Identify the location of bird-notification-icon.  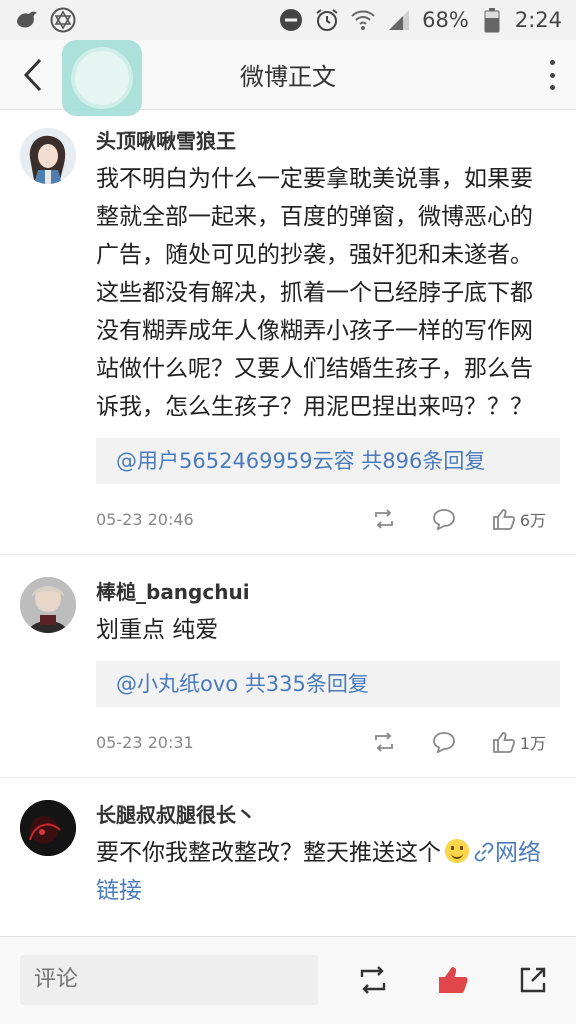
(27, 20).